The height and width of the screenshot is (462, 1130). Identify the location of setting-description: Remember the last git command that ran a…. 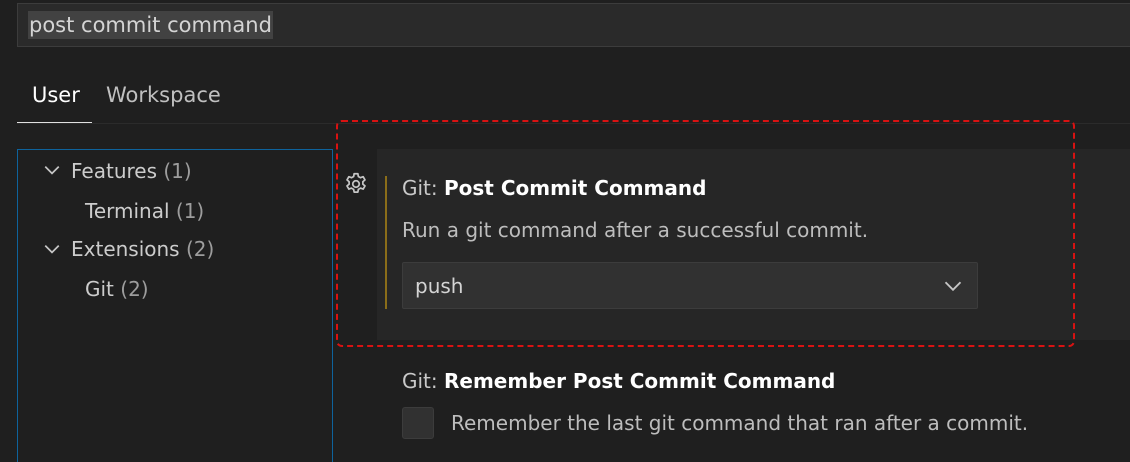
(740, 423).